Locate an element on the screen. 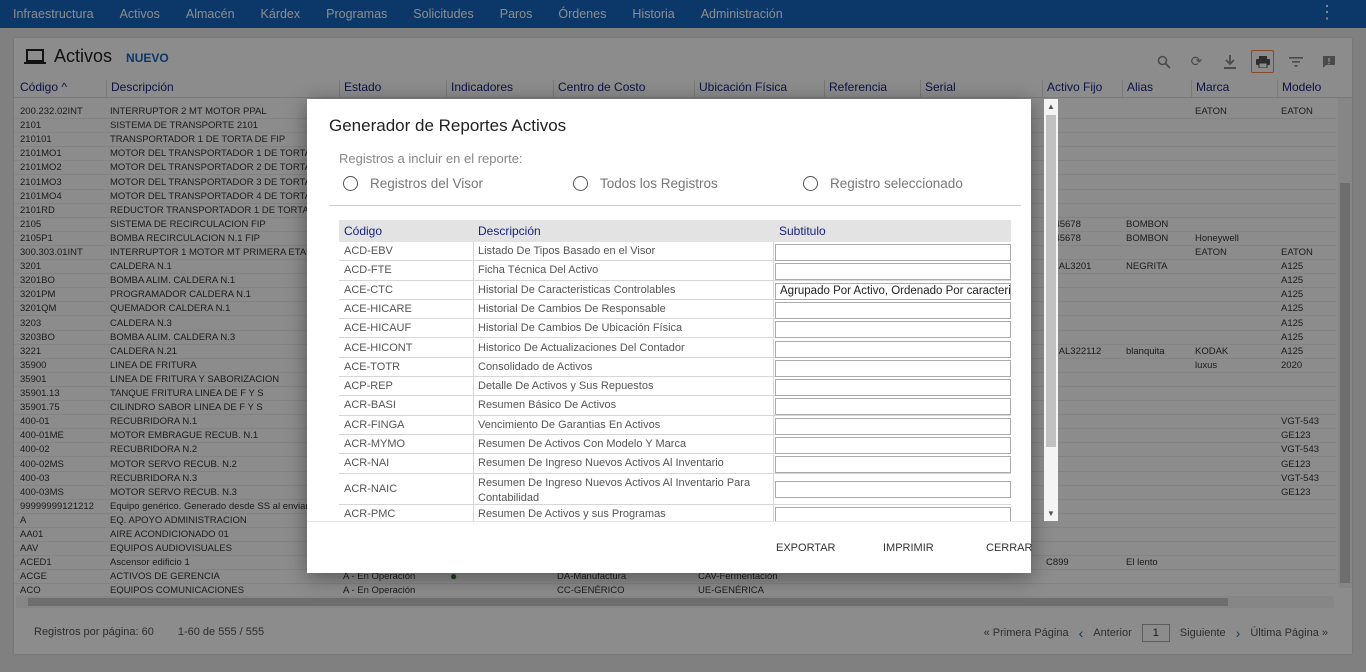 This screenshot has width=1366, height=672. radio-viewer-records: Registros del Visor is located at coordinates (413, 183).